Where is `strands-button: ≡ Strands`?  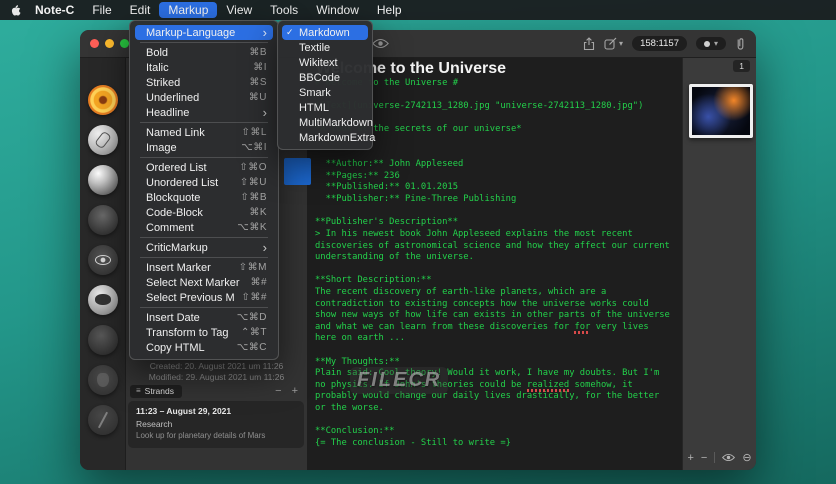
strands-button: ≡ Strands is located at coordinates (156, 391).